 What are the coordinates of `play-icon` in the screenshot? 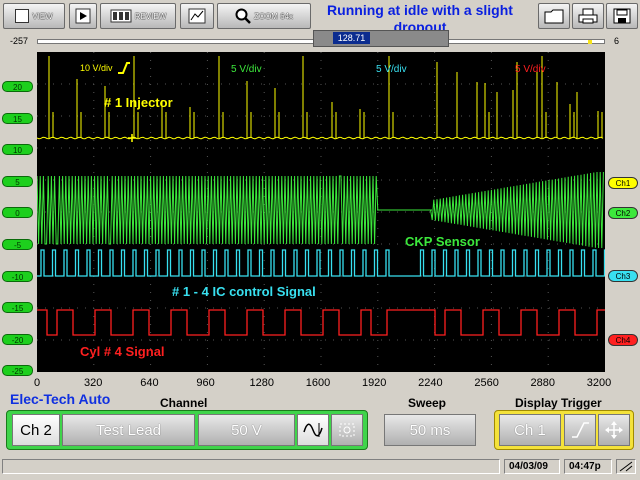 It's located at (83, 16).